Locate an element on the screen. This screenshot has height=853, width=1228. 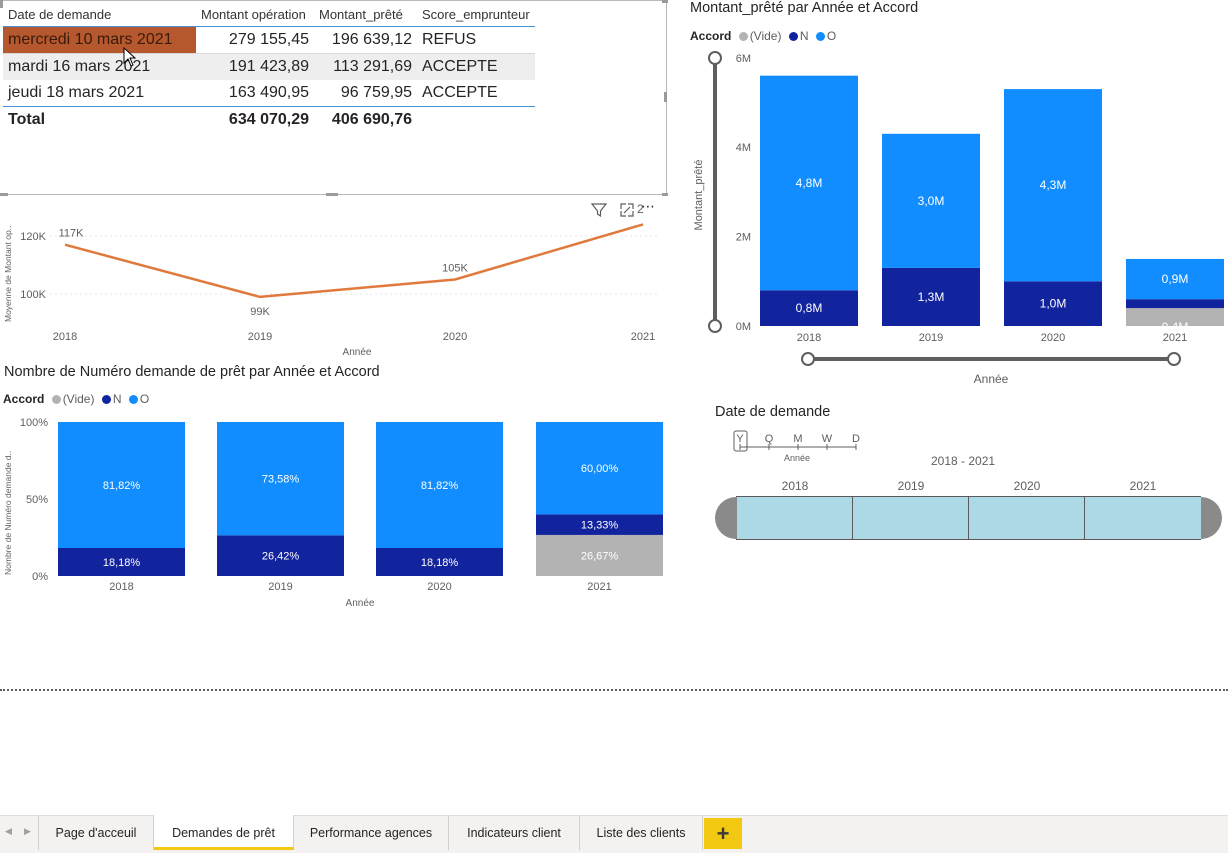
granularity-option-d: D is located at coordinates (856, 439).